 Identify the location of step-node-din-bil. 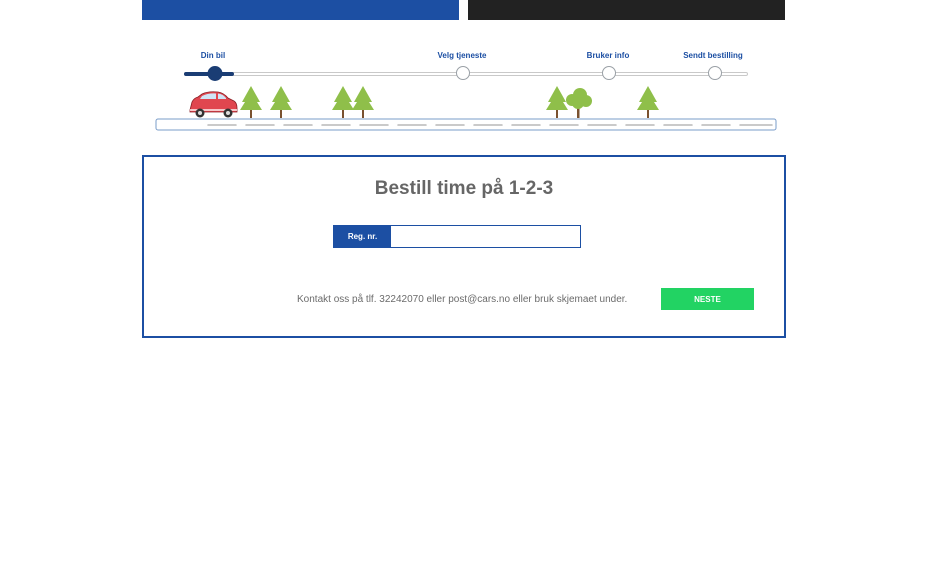
(215, 73).